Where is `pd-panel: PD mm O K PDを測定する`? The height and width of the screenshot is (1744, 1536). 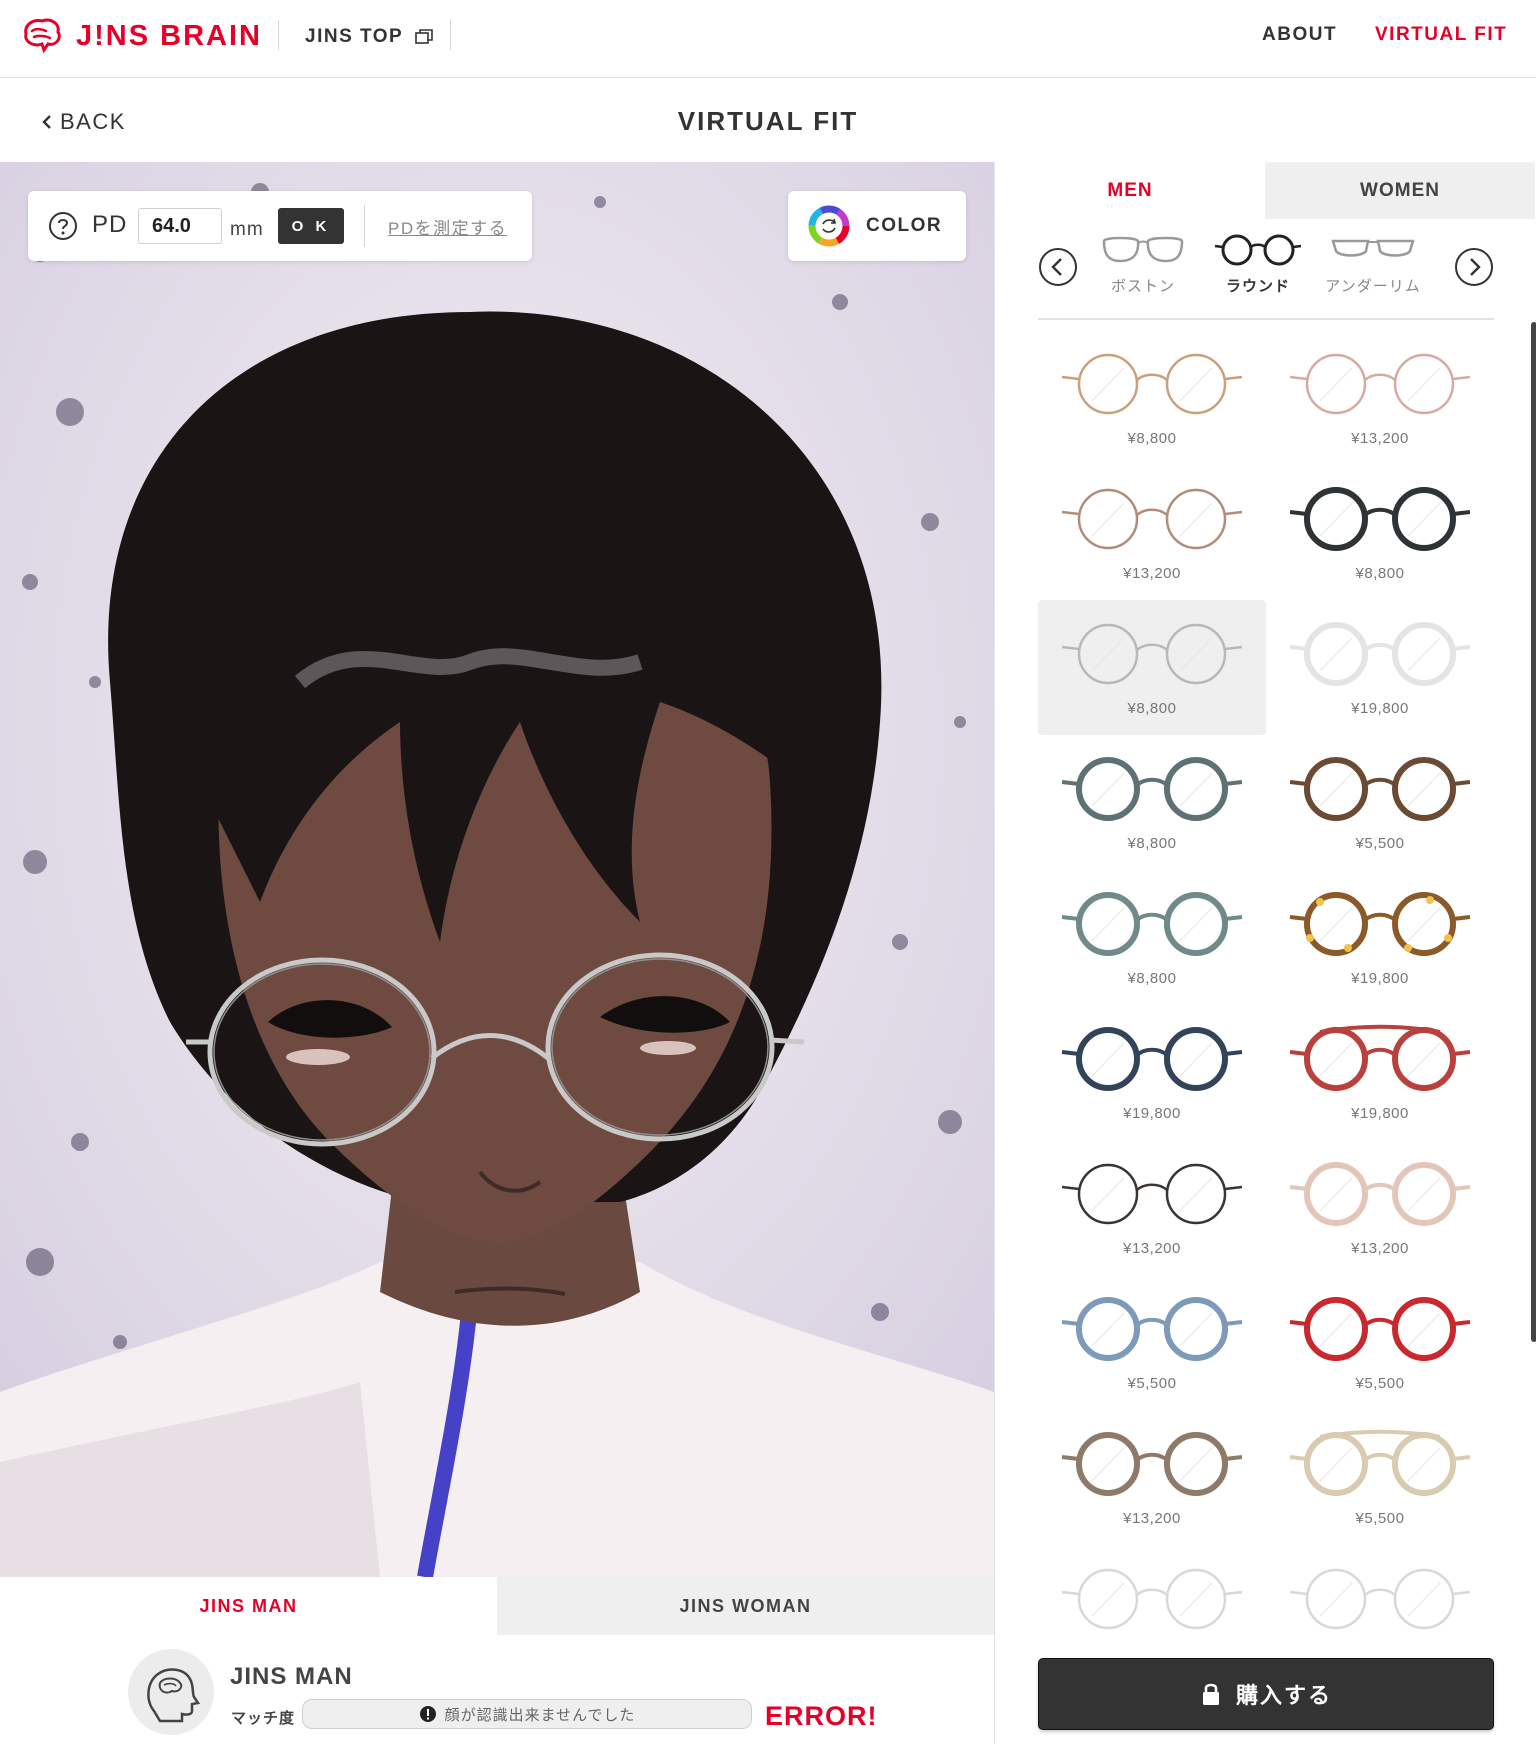 pd-panel: PD mm O K PDを測定する is located at coordinates (280, 226).